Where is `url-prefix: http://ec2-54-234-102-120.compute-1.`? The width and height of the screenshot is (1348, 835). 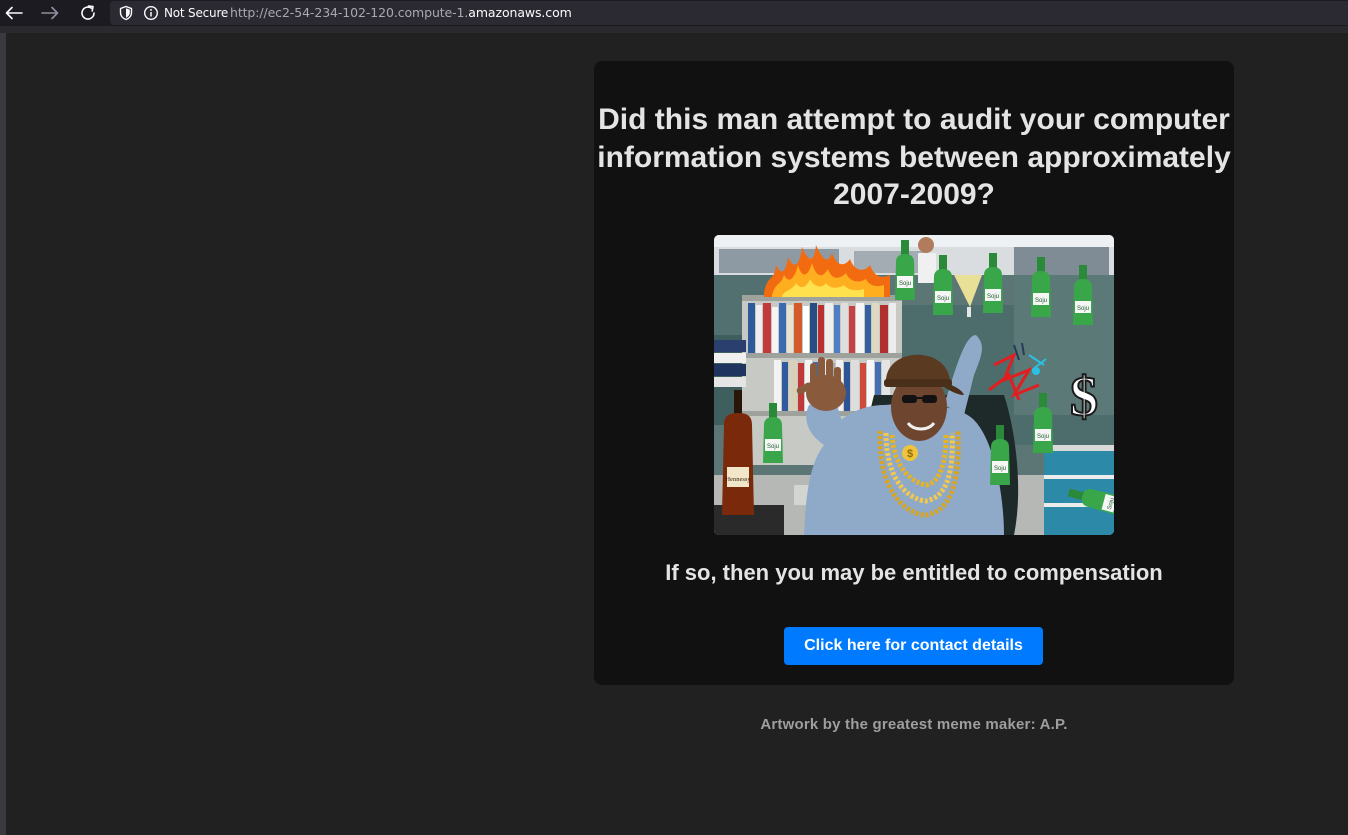 url-prefix: http://ec2-54-234-102-120.compute-1. is located at coordinates (349, 12).